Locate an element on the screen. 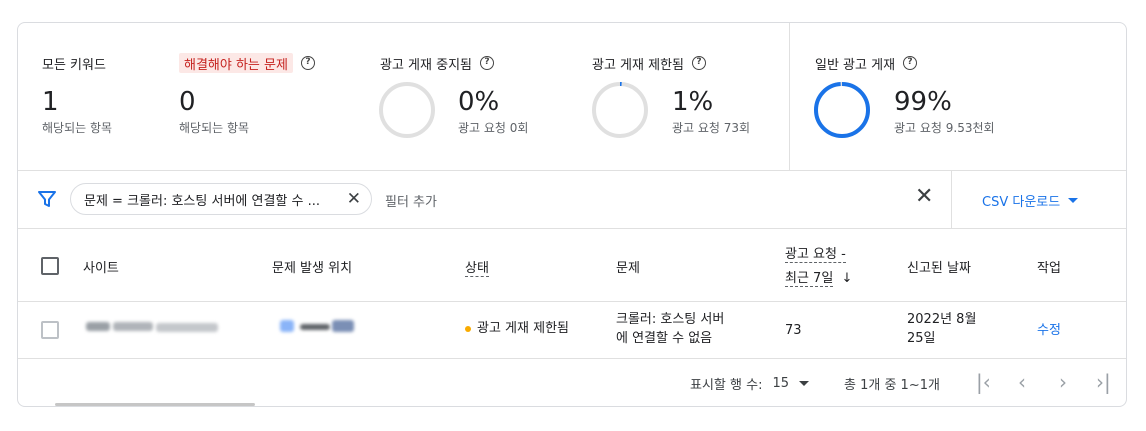  requests-cell: 73 is located at coordinates (793, 330).